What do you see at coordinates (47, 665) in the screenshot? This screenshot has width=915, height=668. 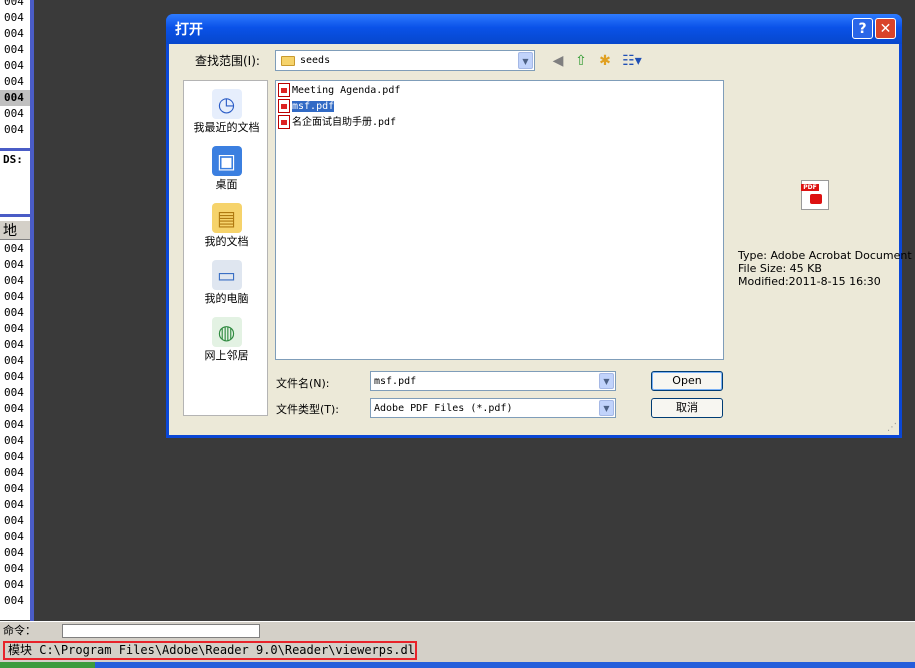 I see `start-button` at bounding box center [47, 665].